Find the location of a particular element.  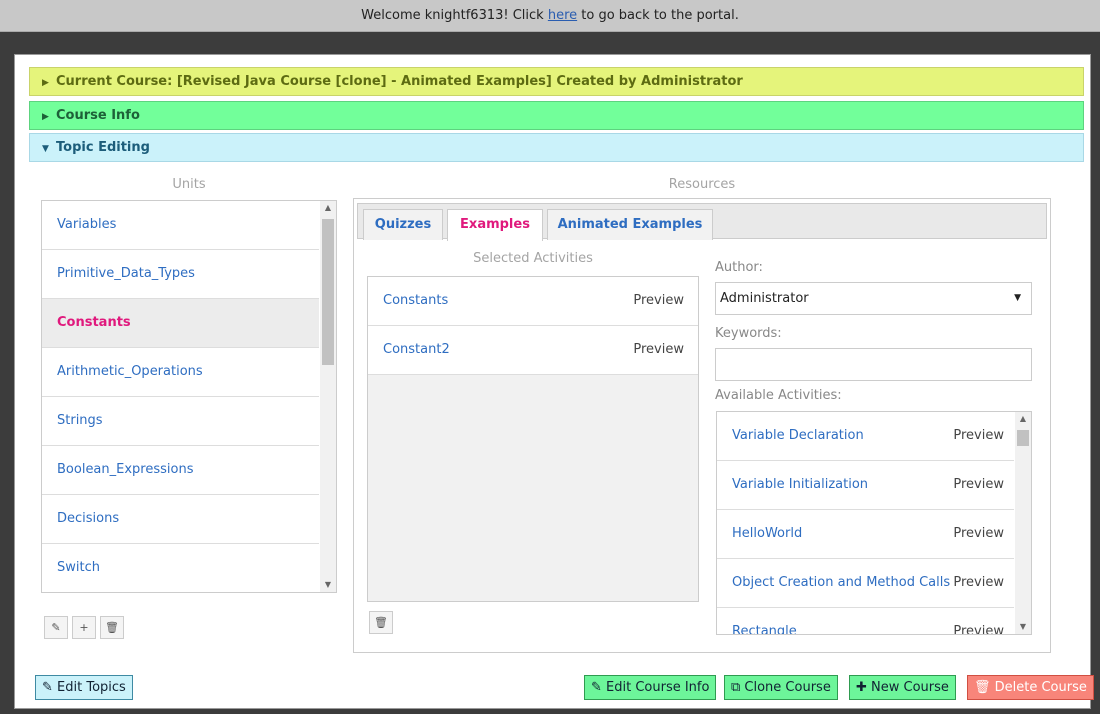

clone-course-button: ⧉ Clone Course is located at coordinates (781, 687).